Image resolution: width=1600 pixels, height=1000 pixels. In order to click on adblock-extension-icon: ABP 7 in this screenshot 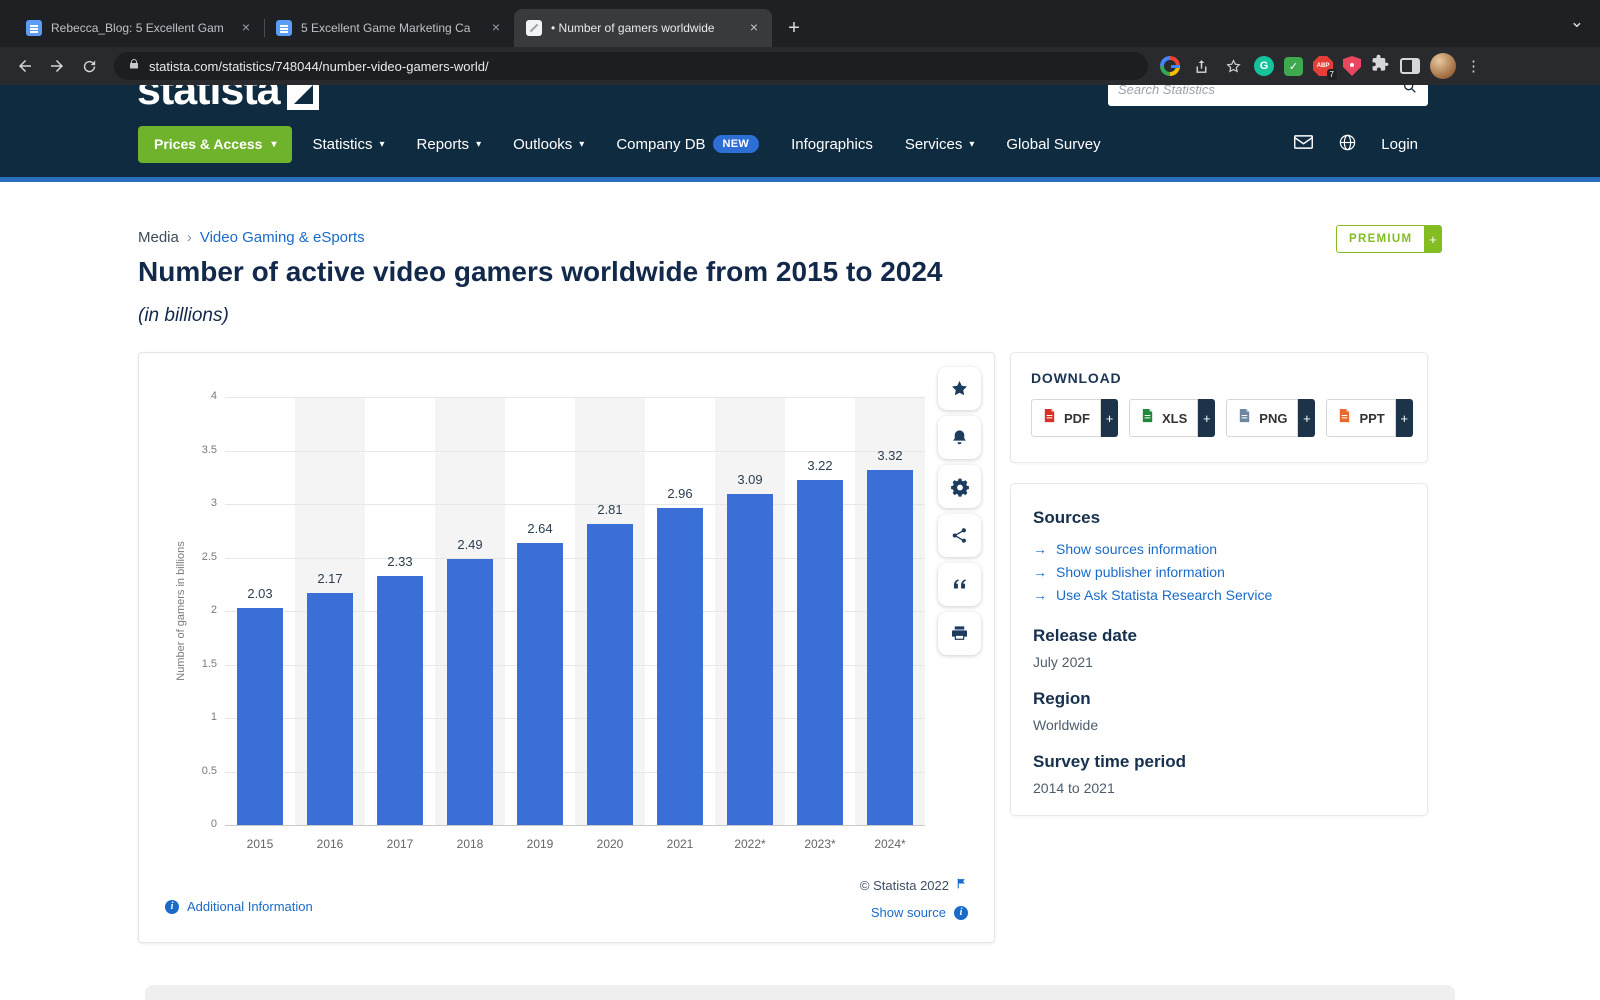, I will do `click(1325, 68)`.